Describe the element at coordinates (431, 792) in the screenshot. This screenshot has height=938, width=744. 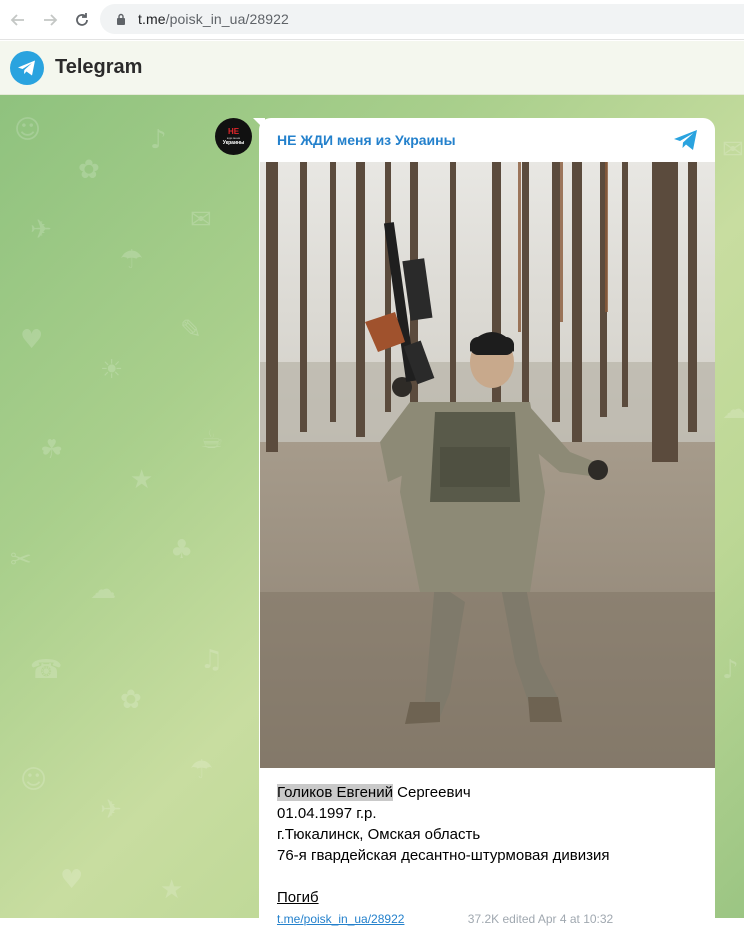
I see `name-rest: Сергеевич` at that location.